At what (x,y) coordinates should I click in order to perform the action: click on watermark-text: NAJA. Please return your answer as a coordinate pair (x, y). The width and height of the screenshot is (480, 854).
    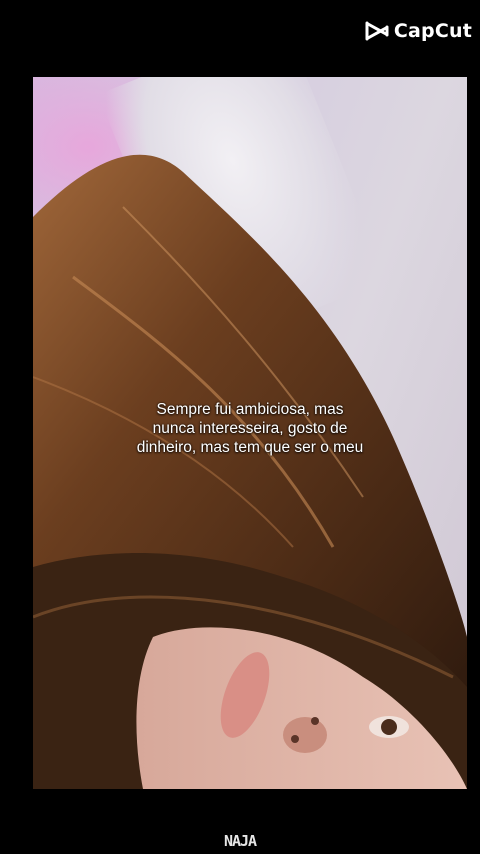
    Looking at the image, I should click on (240, 841).